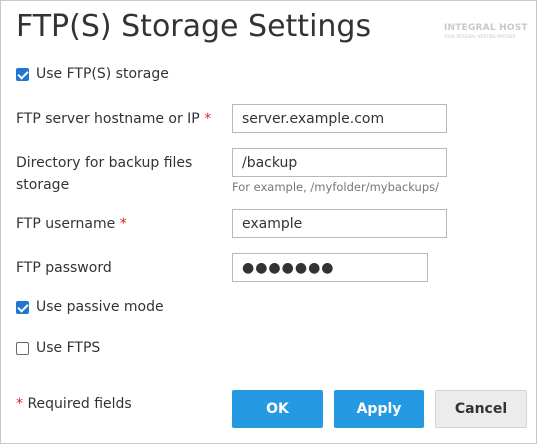 The width and height of the screenshot is (537, 444). Describe the element at coordinates (104, 174) in the screenshot. I see `directory-label-row: Directory for backup files storage` at that location.